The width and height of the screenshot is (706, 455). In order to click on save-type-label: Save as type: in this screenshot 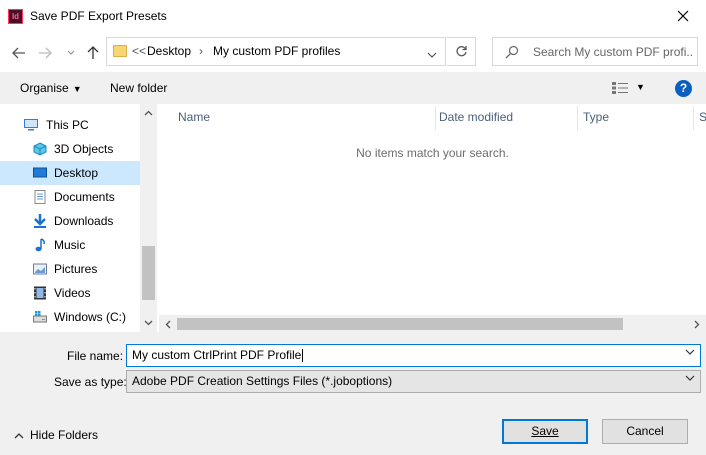, I will do `click(90, 382)`.